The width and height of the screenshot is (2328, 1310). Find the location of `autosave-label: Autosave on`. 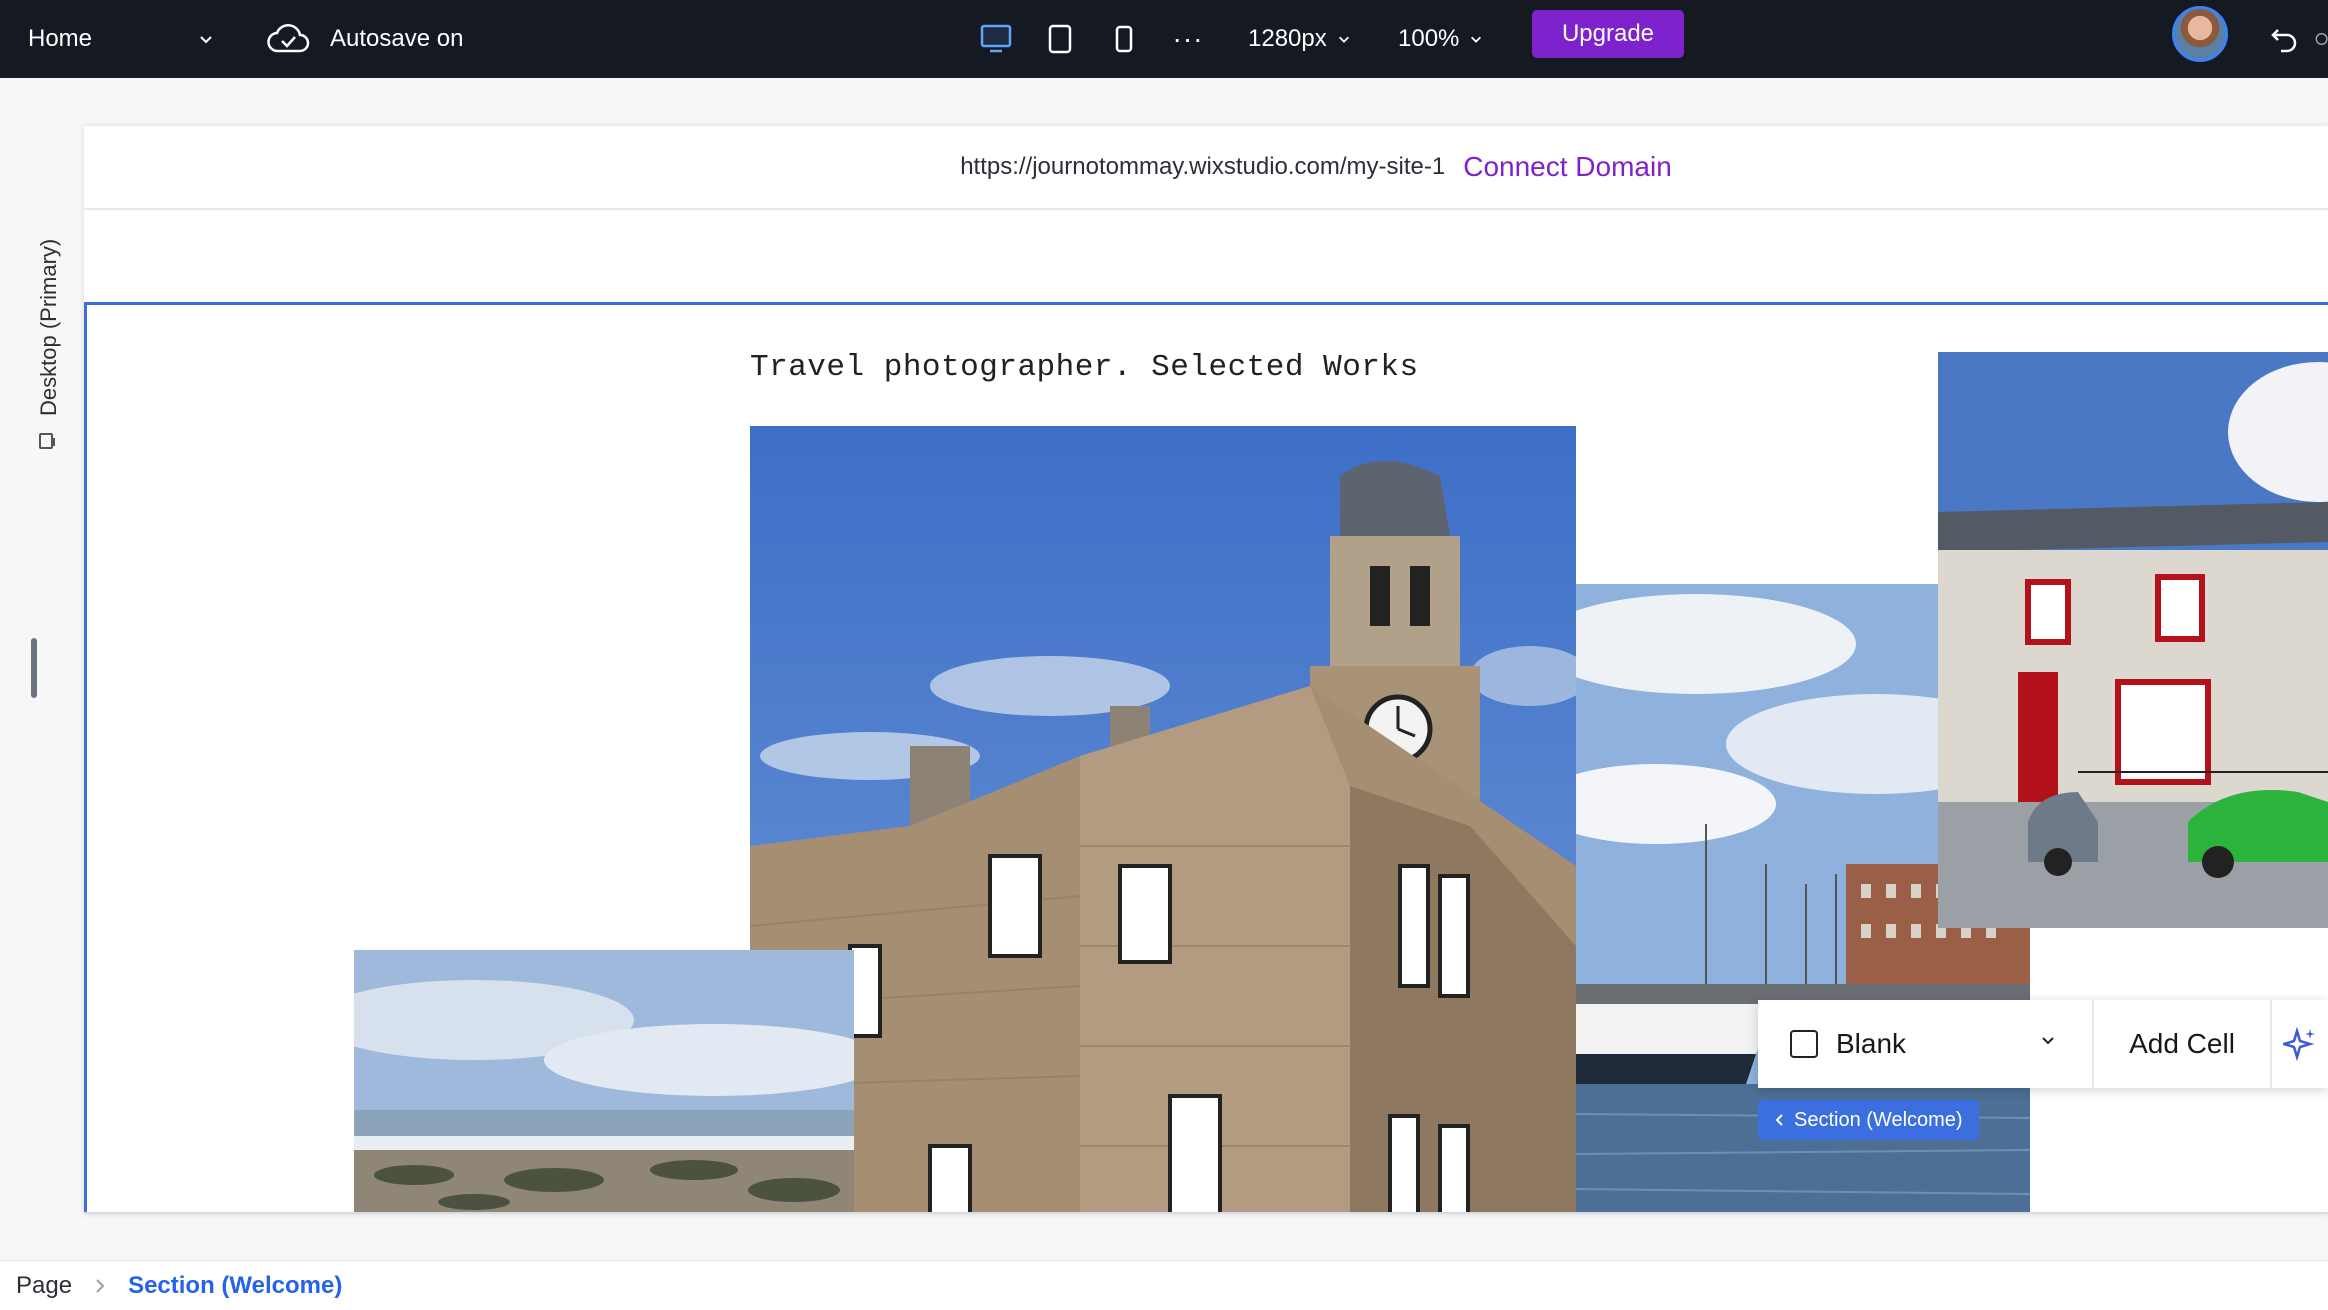

autosave-label: Autosave on is located at coordinates (397, 38).